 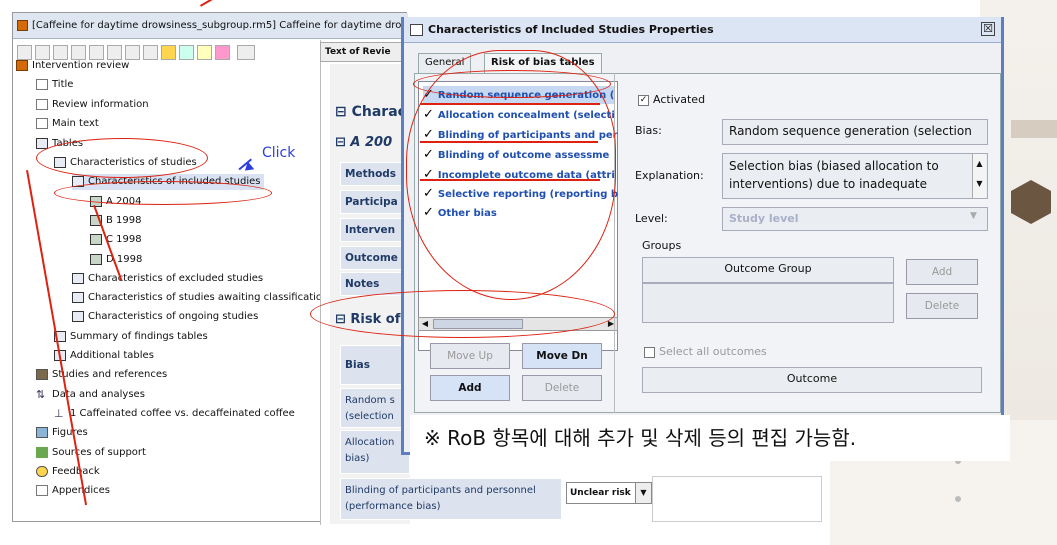 What do you see at coordinates (562, 356) in the screenshot?
I see `move-down-button: Move Dn` at bounding box center [562, 356].